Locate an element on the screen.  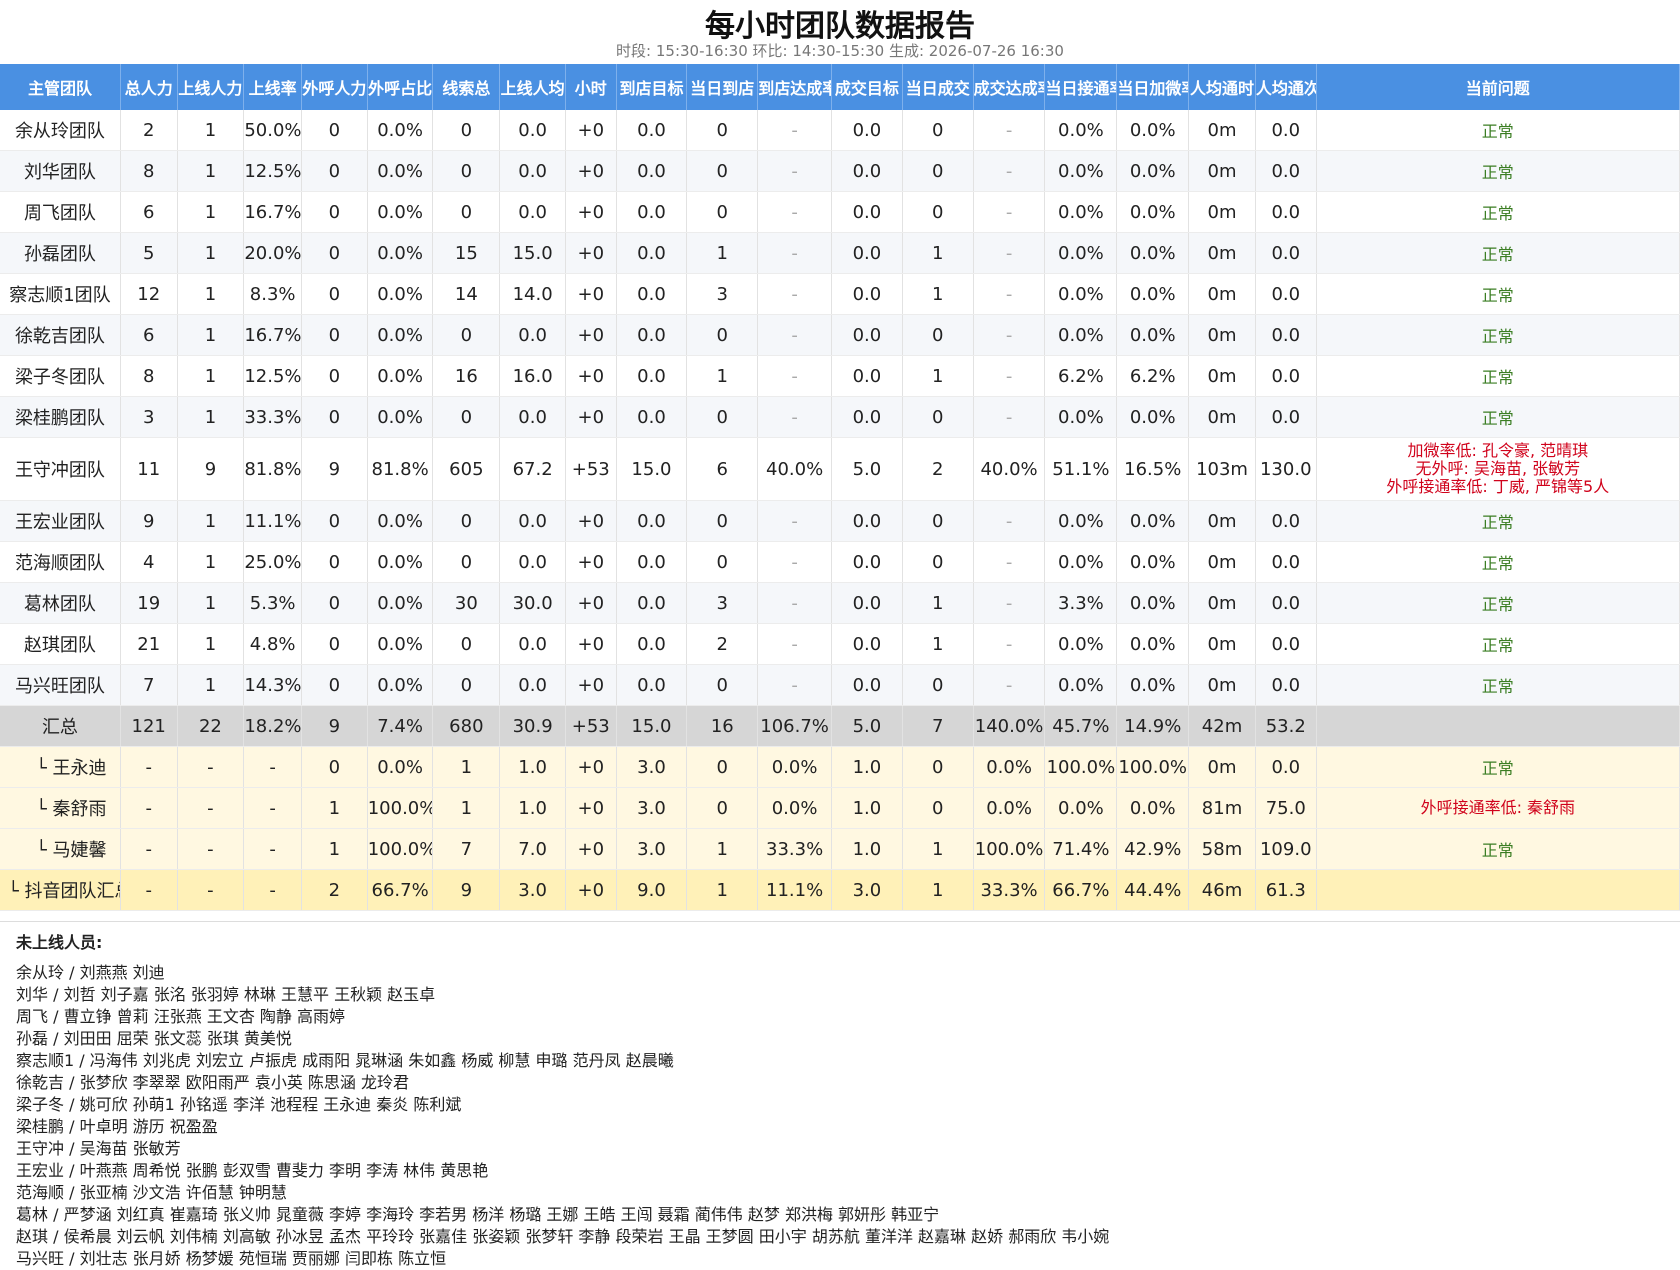
cell-col-leads-per-online: 15.0 is located at coordinates (532, 253).